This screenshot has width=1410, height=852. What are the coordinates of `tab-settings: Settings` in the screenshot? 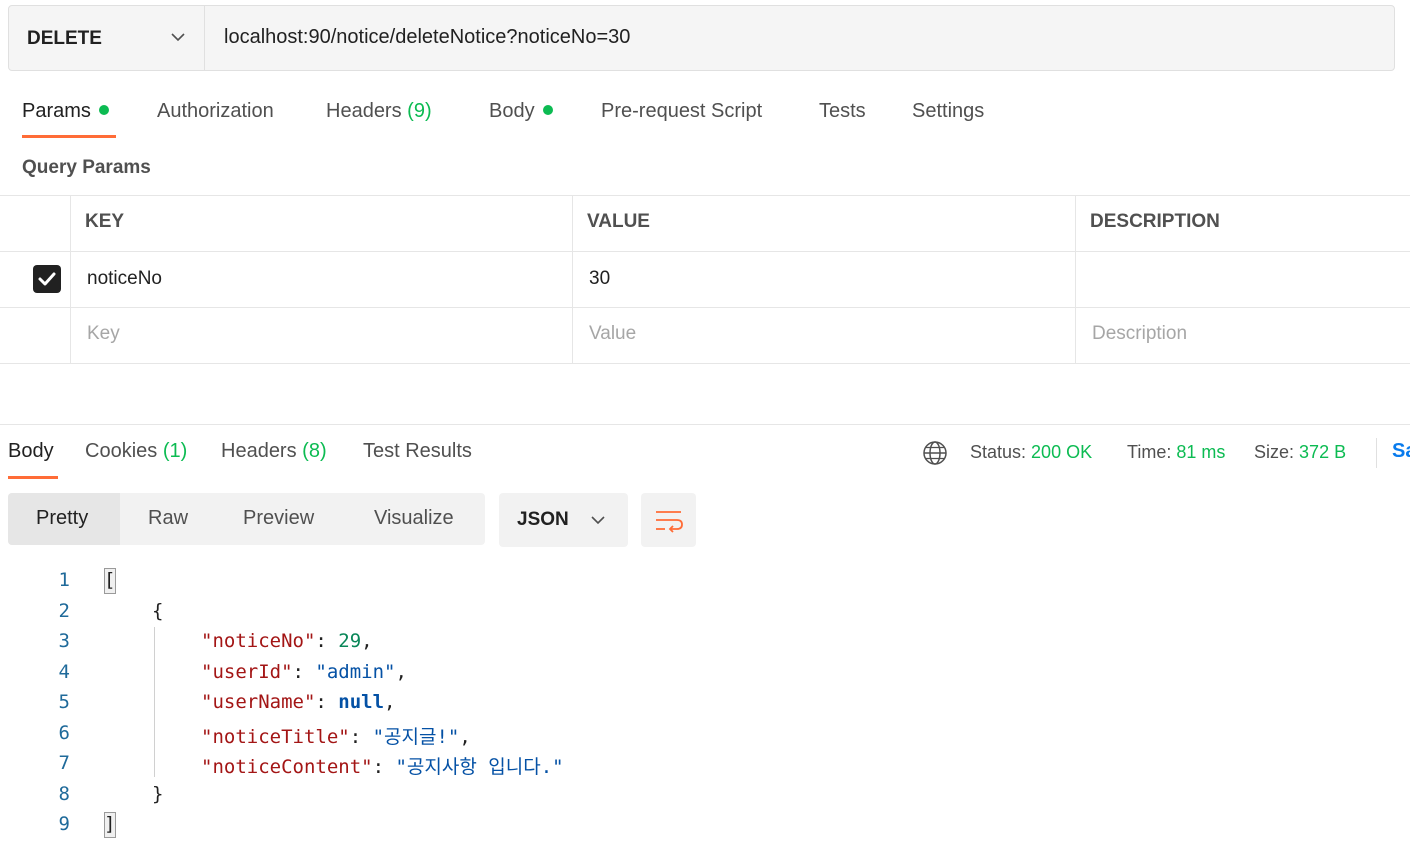 It's located at (948, 111).